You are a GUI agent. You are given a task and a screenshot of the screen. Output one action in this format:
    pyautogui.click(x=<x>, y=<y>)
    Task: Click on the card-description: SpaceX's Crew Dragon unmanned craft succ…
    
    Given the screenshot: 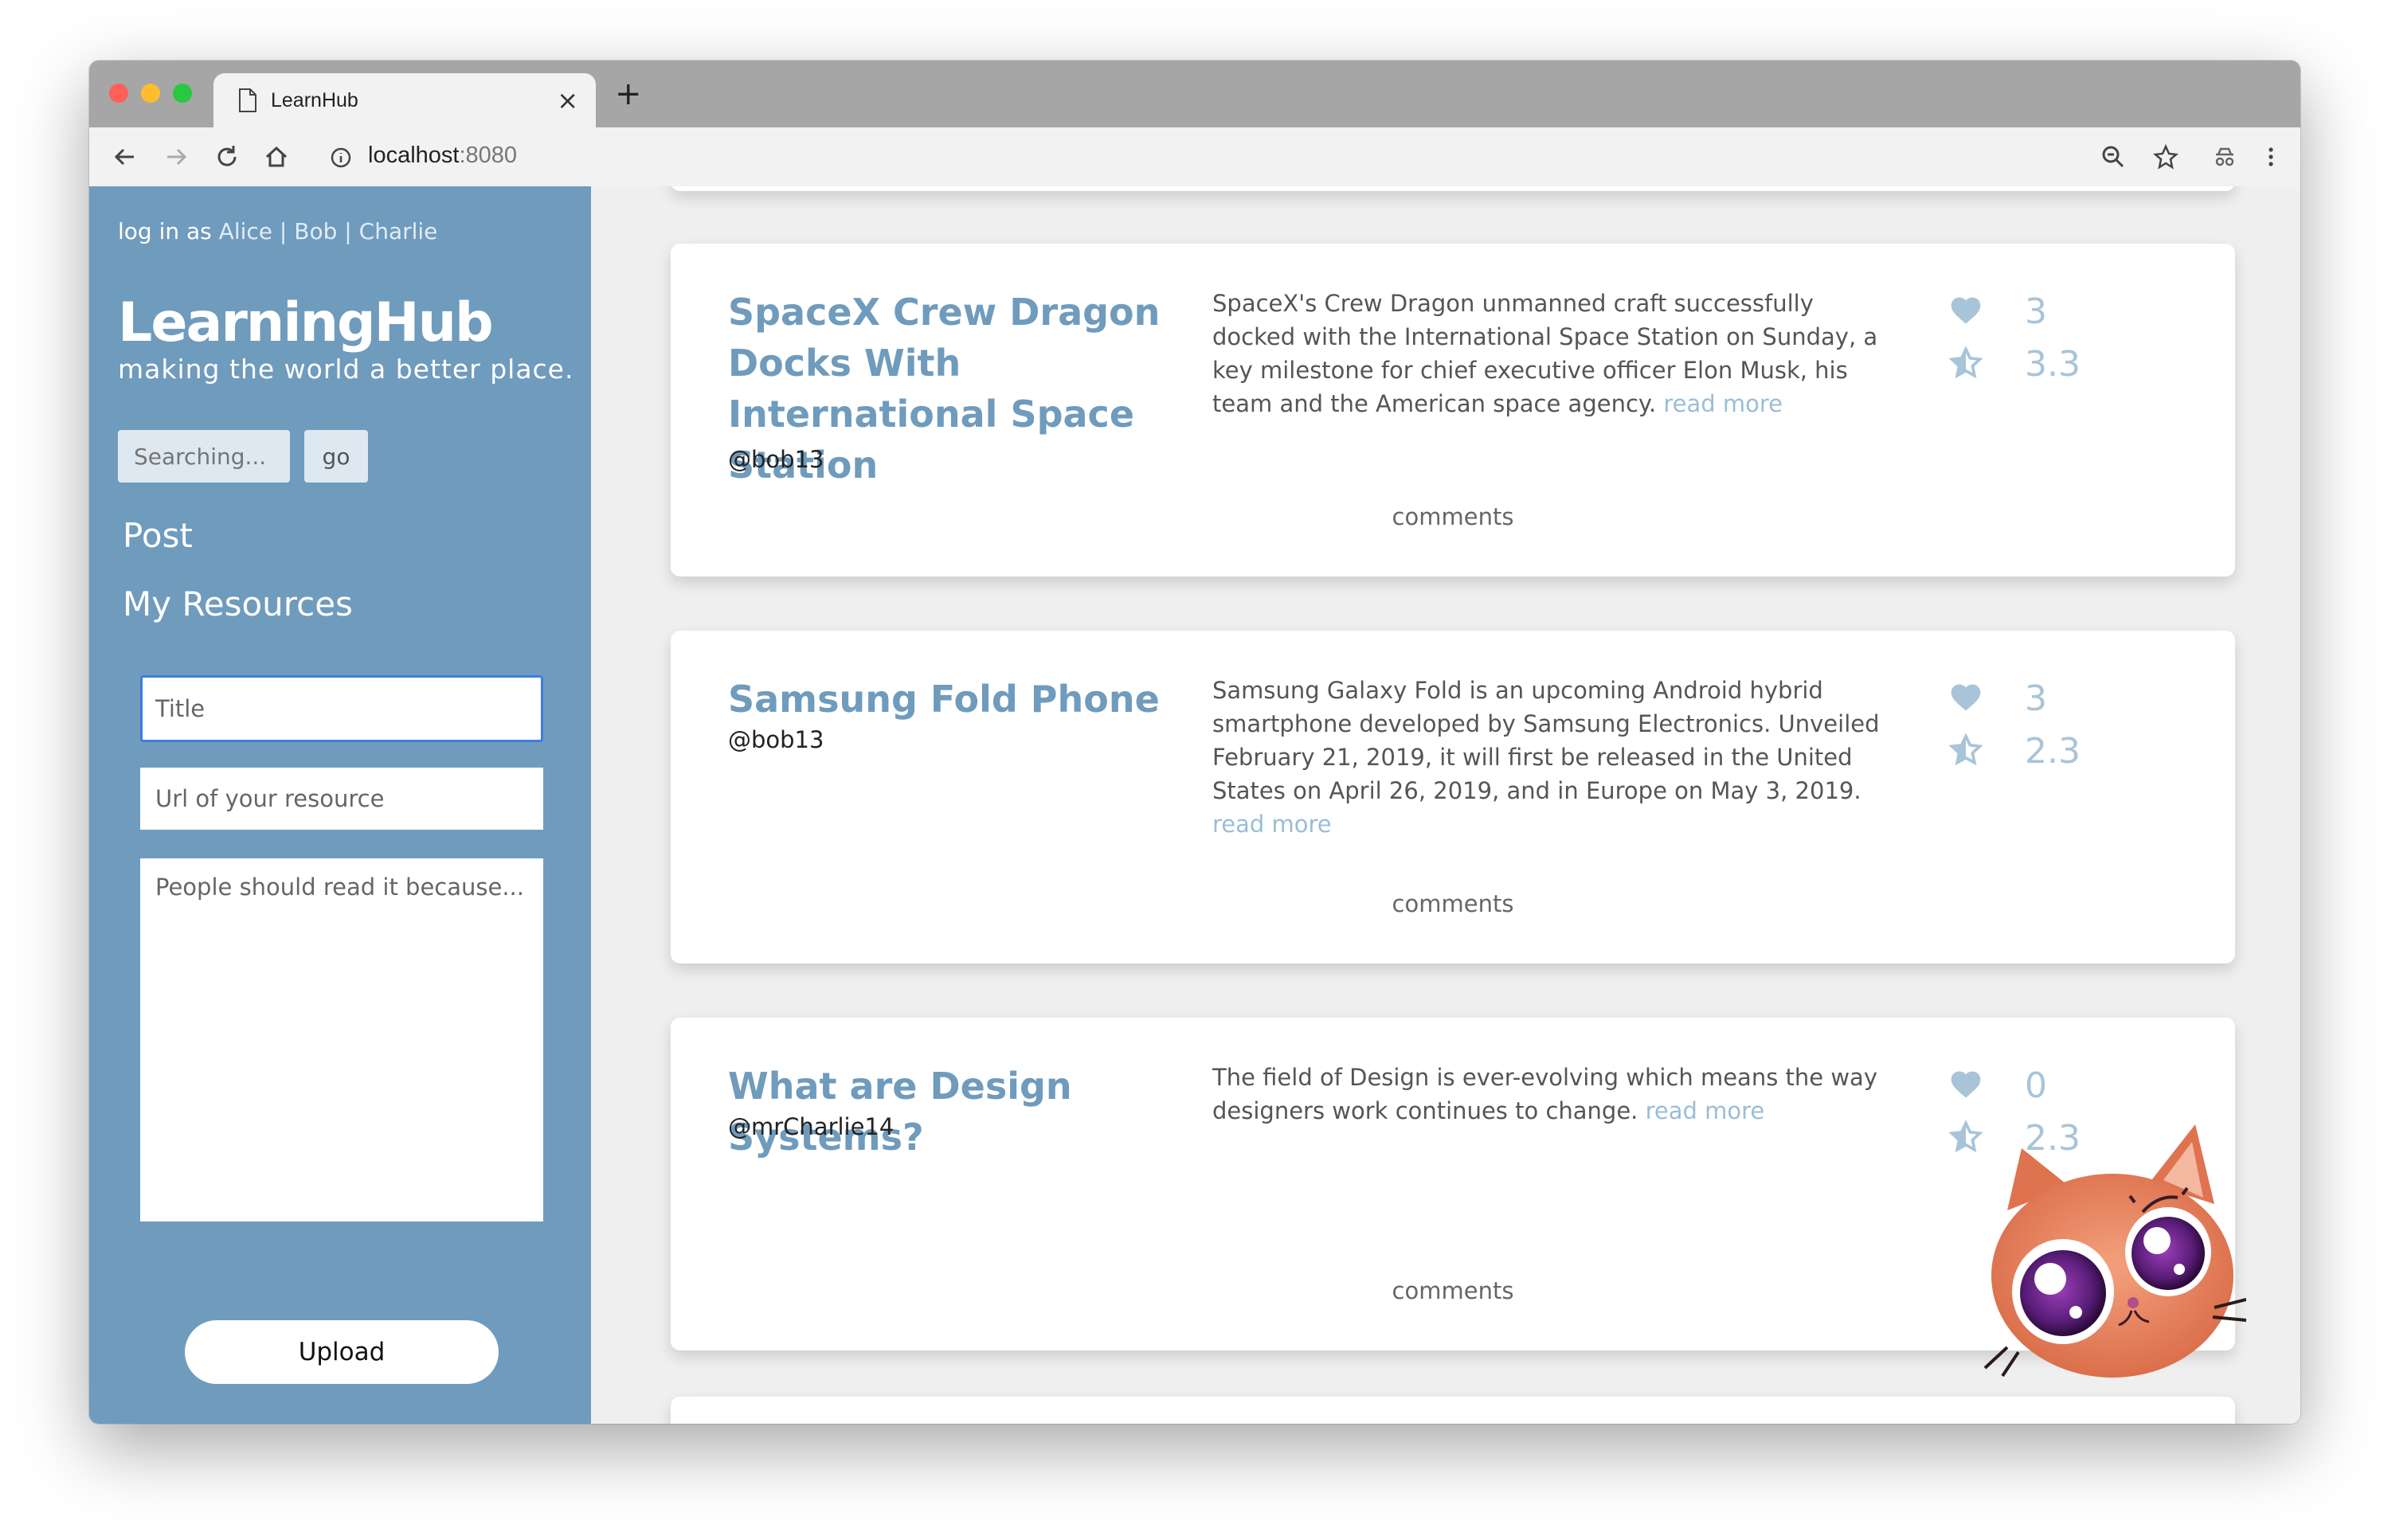 What is the action you would take?
    pyautogui.click(x=1554, y=353)
    